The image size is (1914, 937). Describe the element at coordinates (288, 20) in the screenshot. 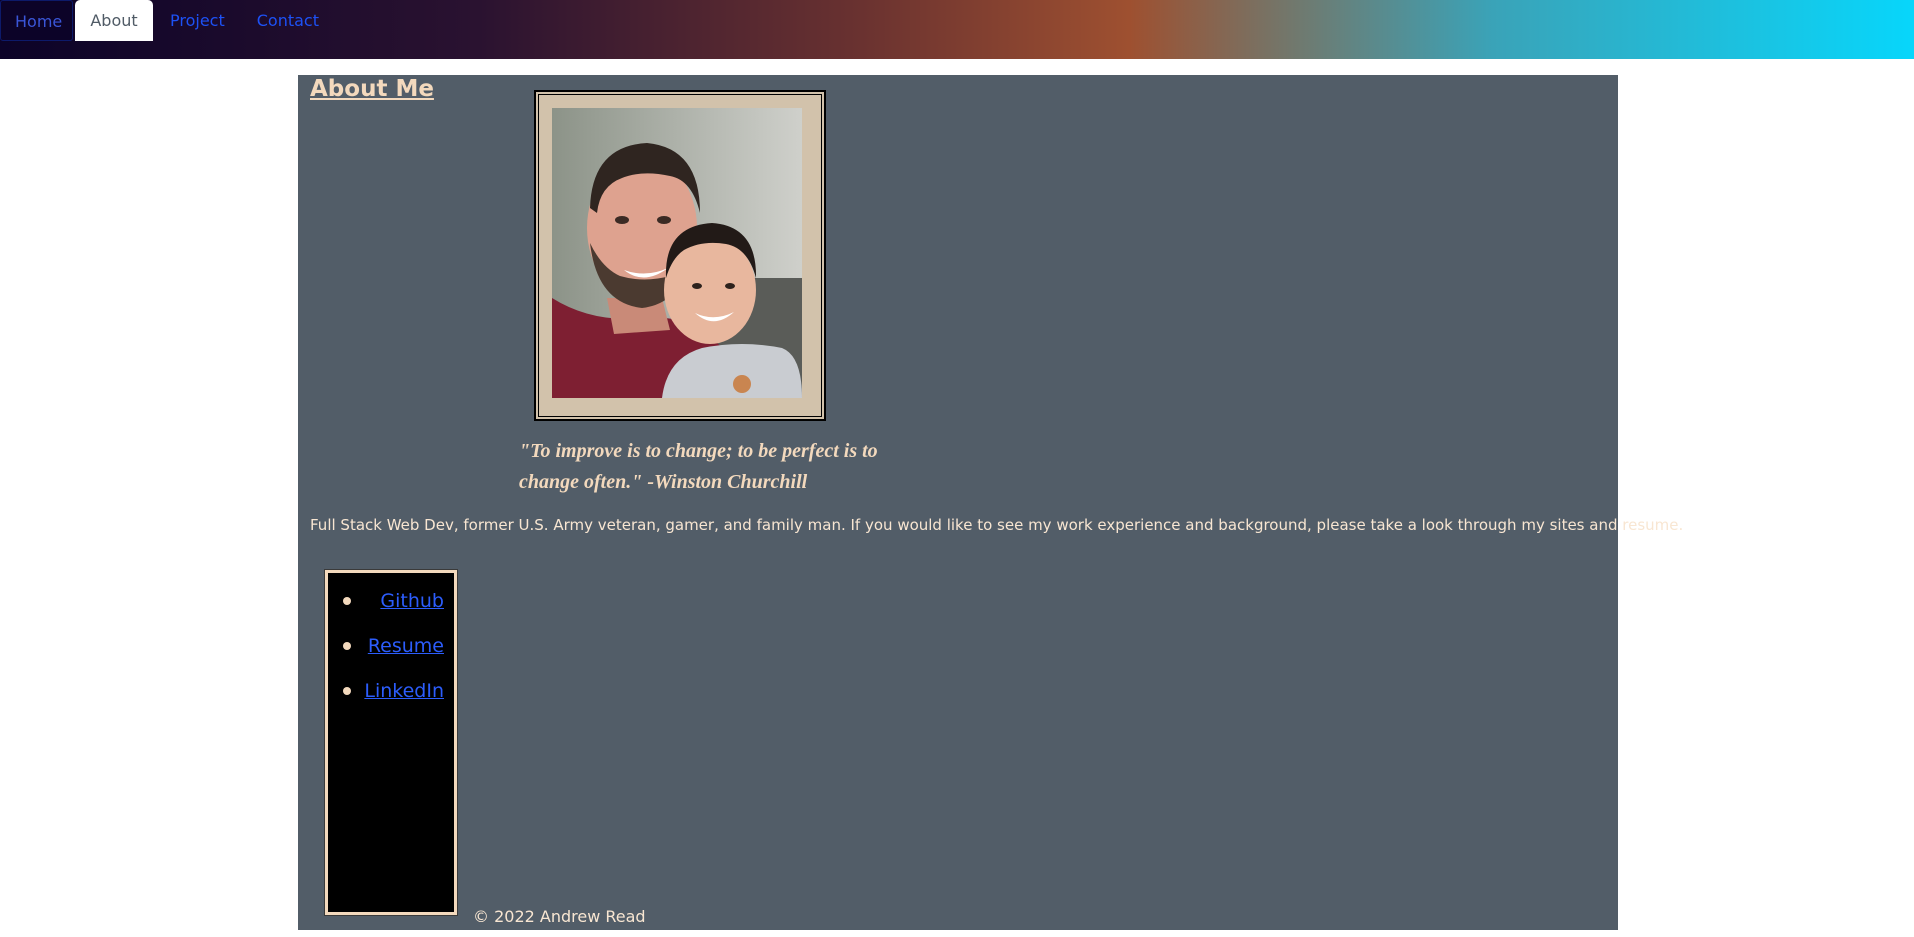

I see `nav-contact-link: Contact` at that location.